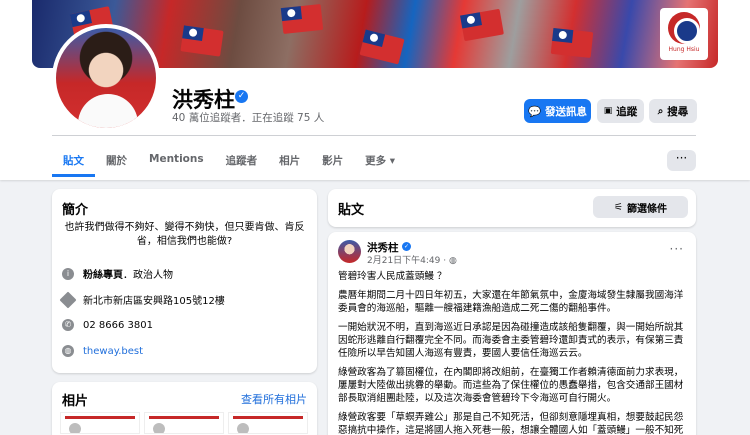 The width and height of the screenshot is (750, 435). What do you see at coordinates (684, 28) in the screenshot?
I see `logo-emblem-icon` at bounding box center [684, 28].